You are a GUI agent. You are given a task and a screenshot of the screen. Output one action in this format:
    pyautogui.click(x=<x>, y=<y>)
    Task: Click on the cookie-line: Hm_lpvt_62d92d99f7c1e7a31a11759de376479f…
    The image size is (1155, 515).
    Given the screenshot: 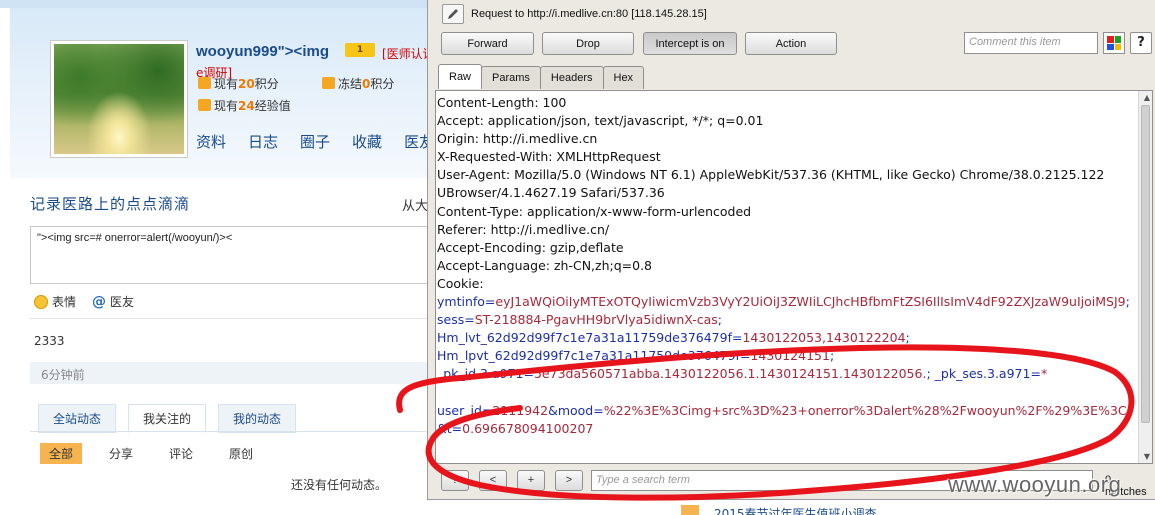 What is the action you would take?
    pyautogui.click(x=636, y=356)
    